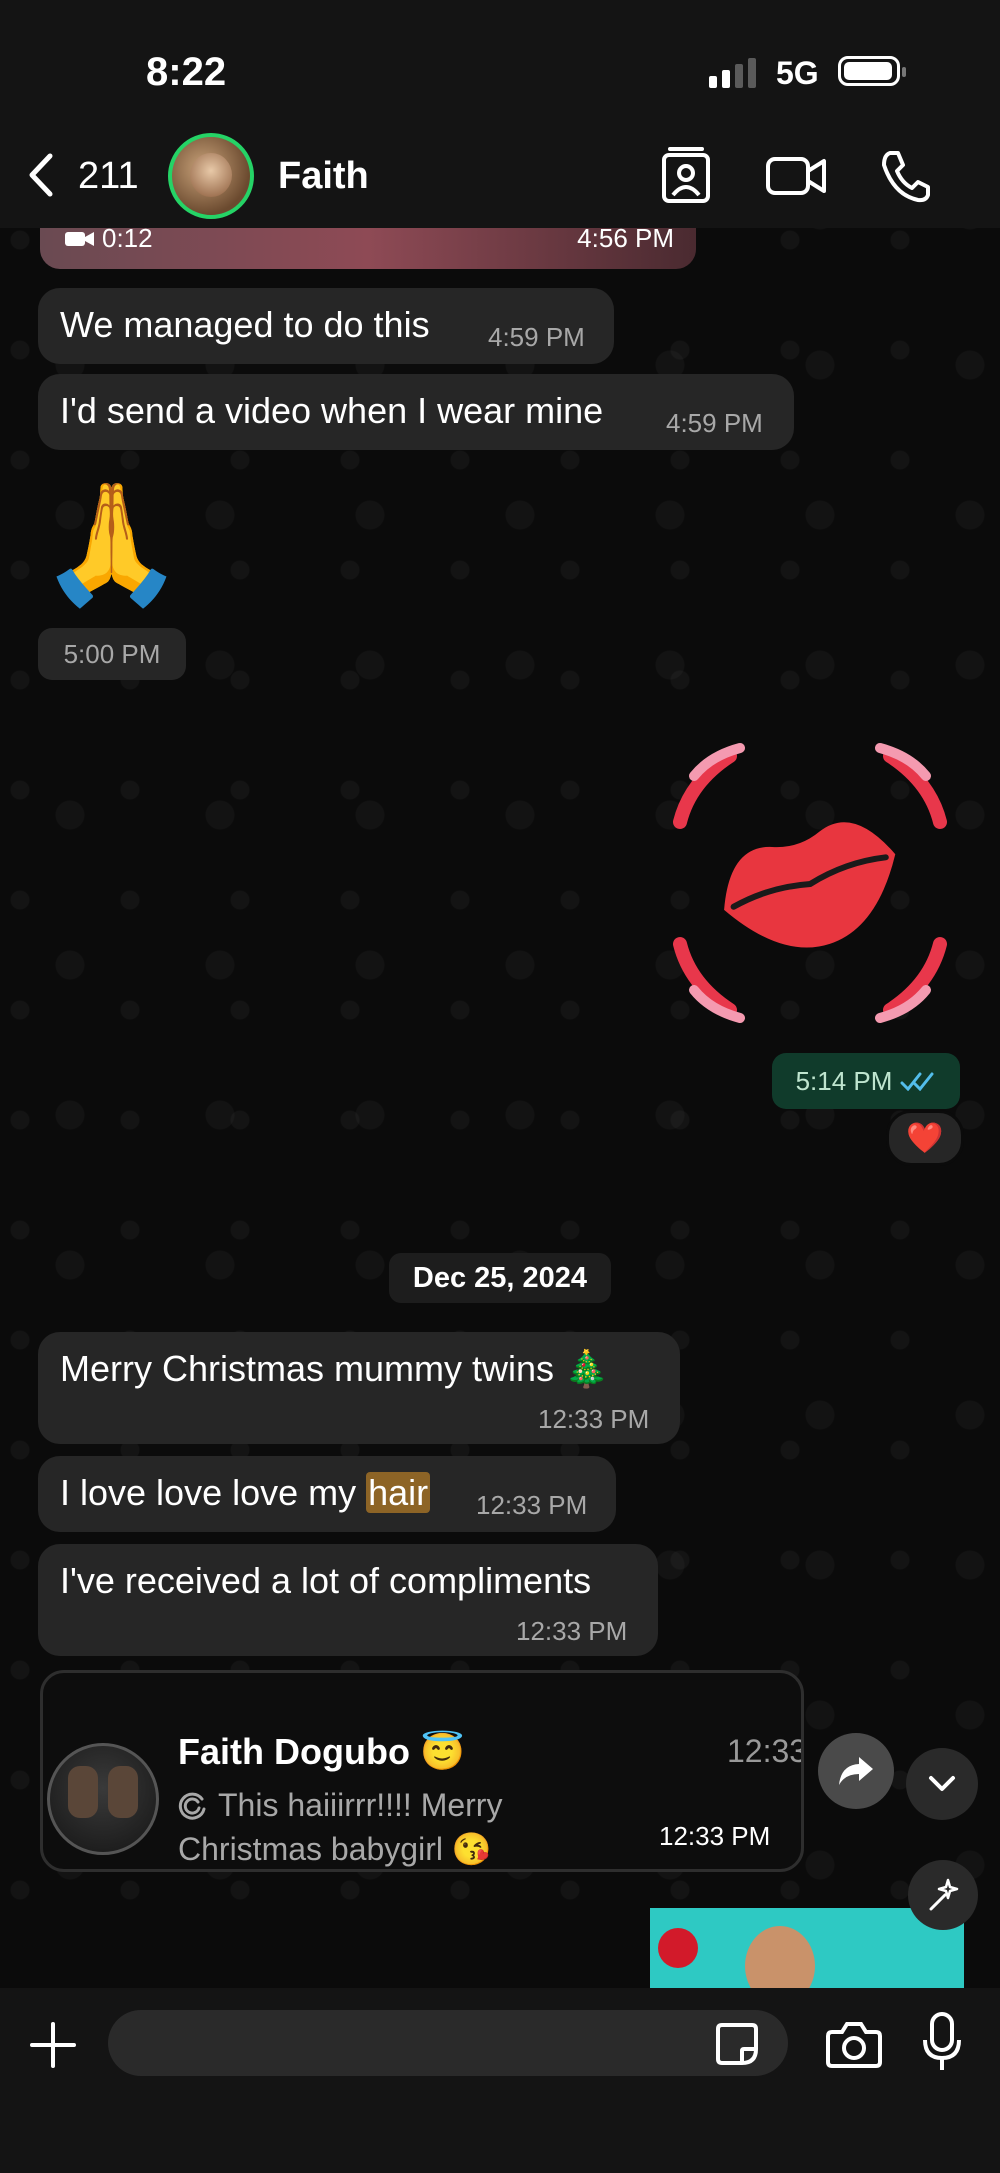  Describe the element at coordinates (103, 1799) in the screenshot. I see `sender-avatar` at that location.